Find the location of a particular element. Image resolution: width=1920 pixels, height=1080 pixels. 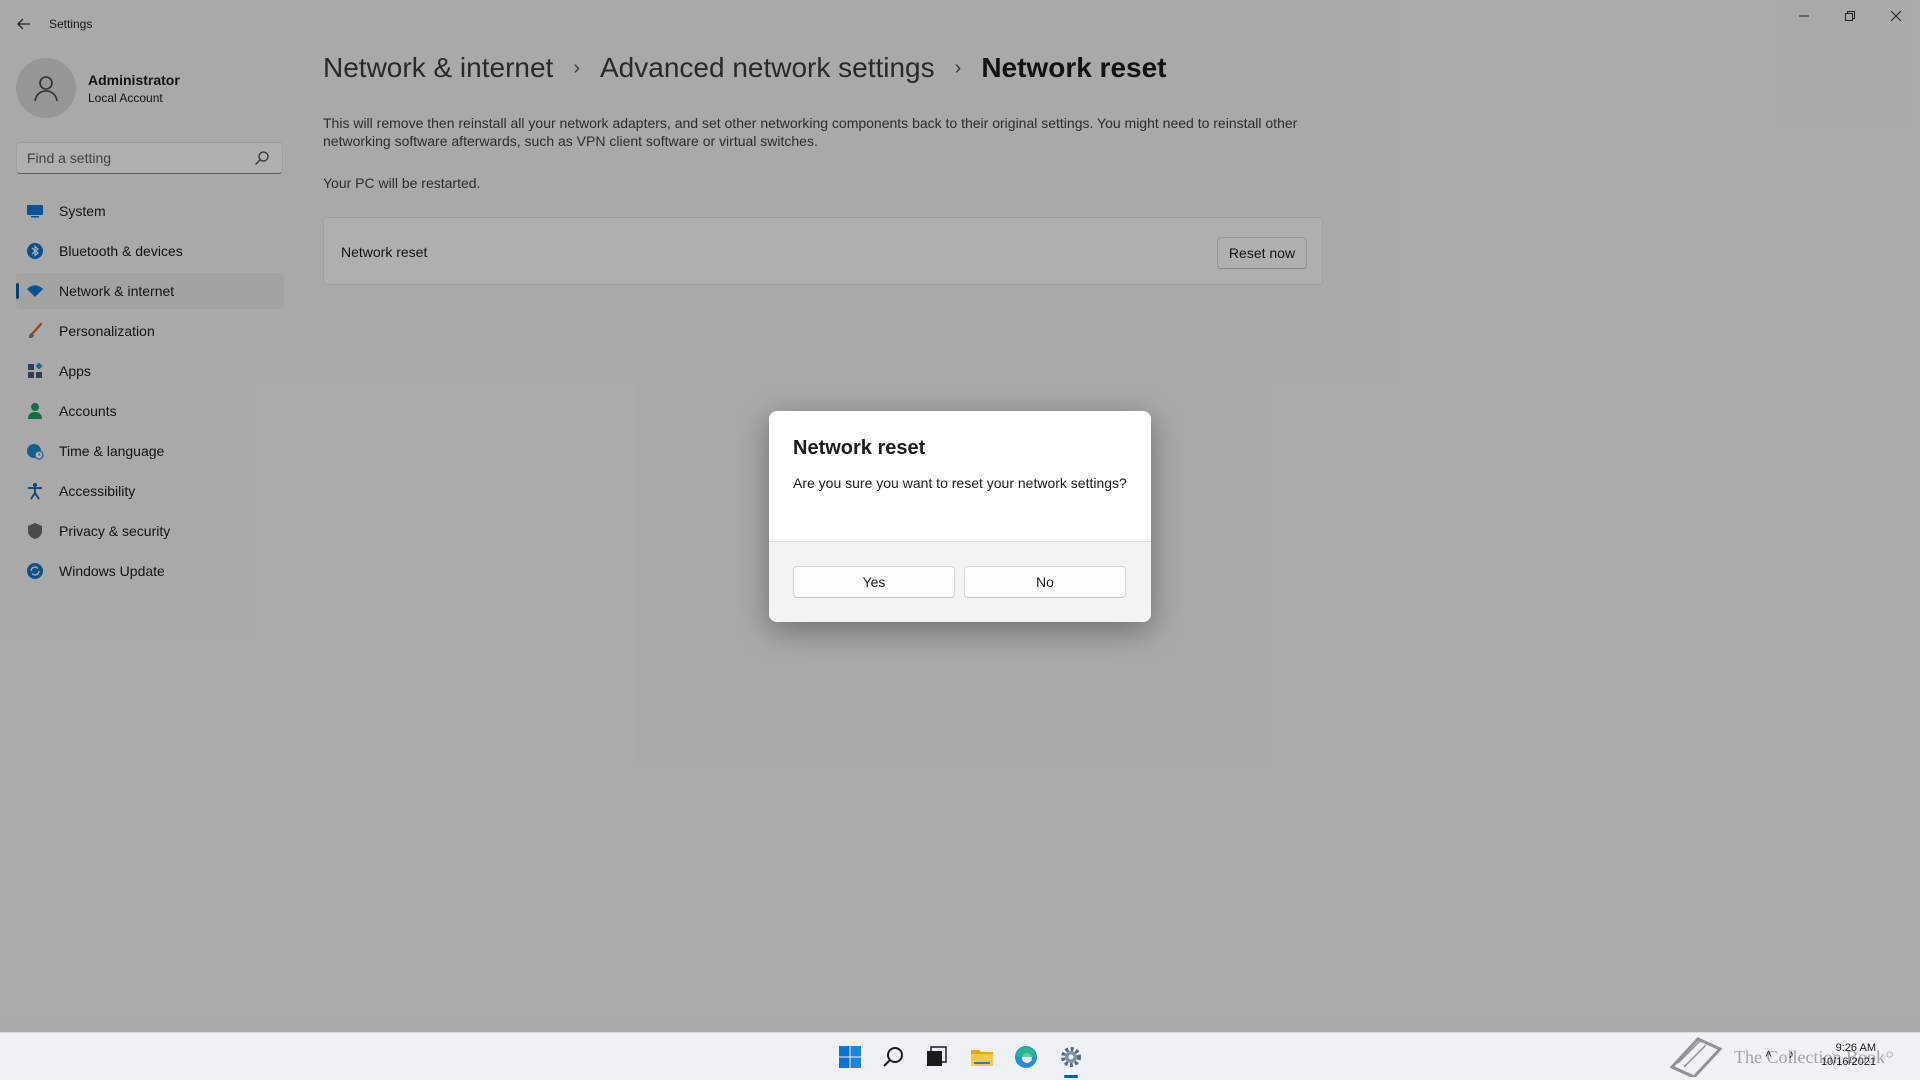

search-icon is located at coordinates (893, 1057).